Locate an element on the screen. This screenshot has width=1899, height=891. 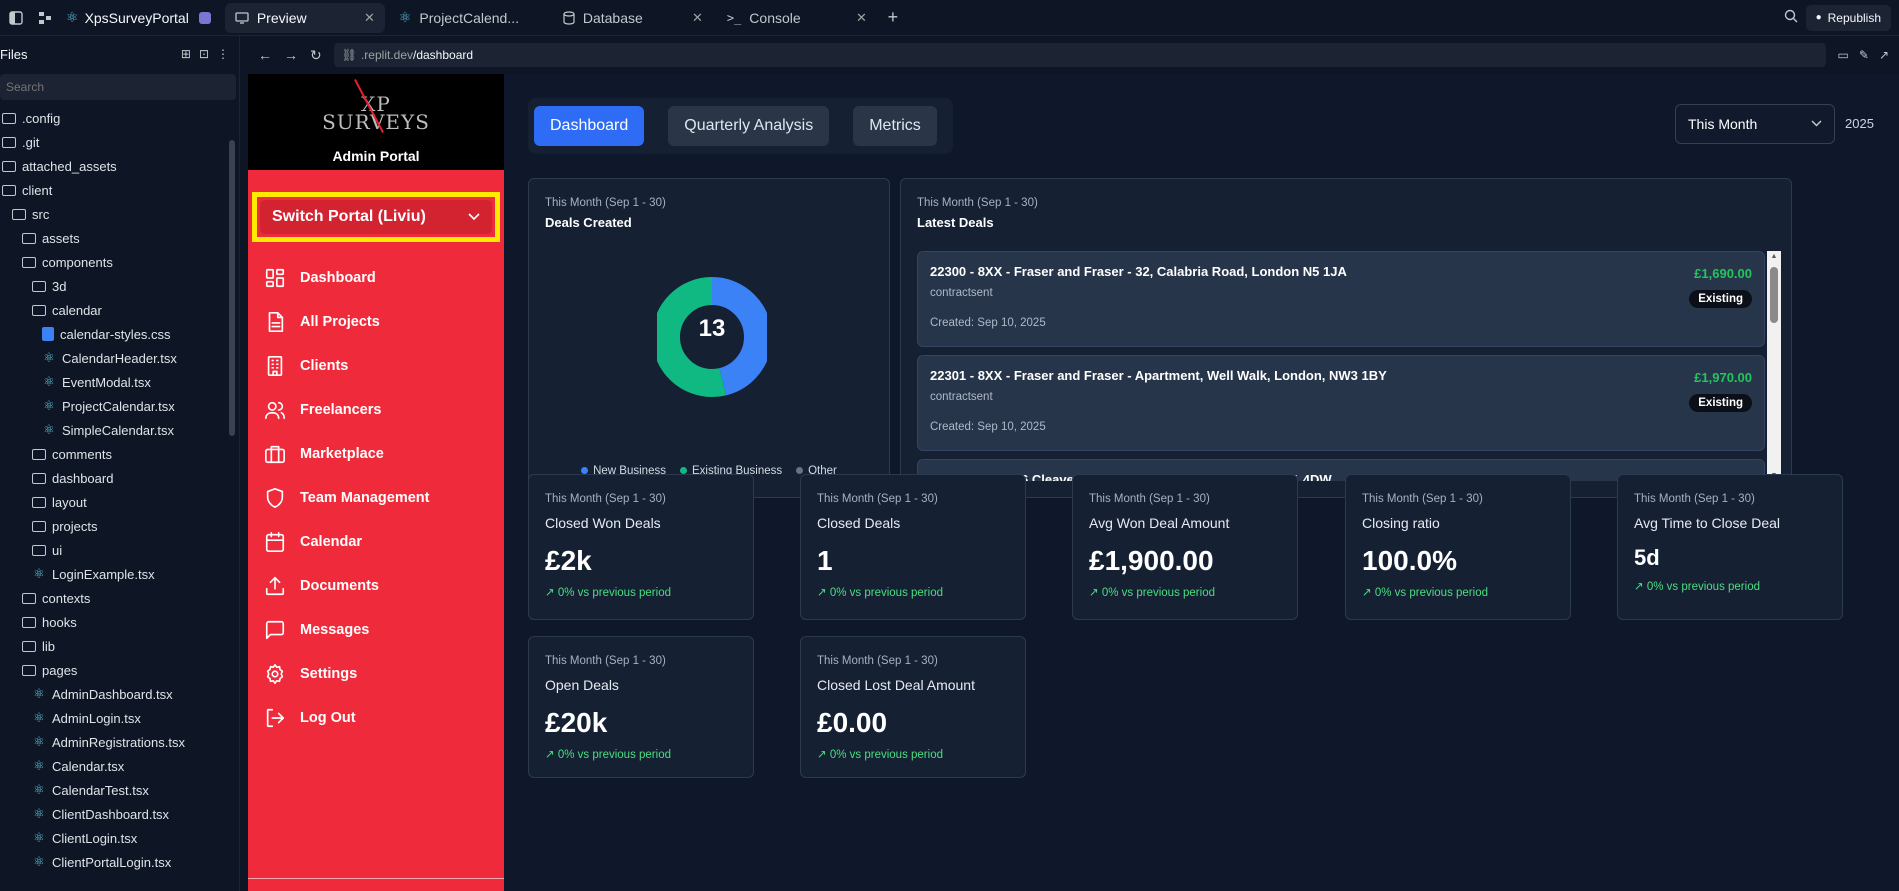
files-search-input is located at coordinates (118, 87).